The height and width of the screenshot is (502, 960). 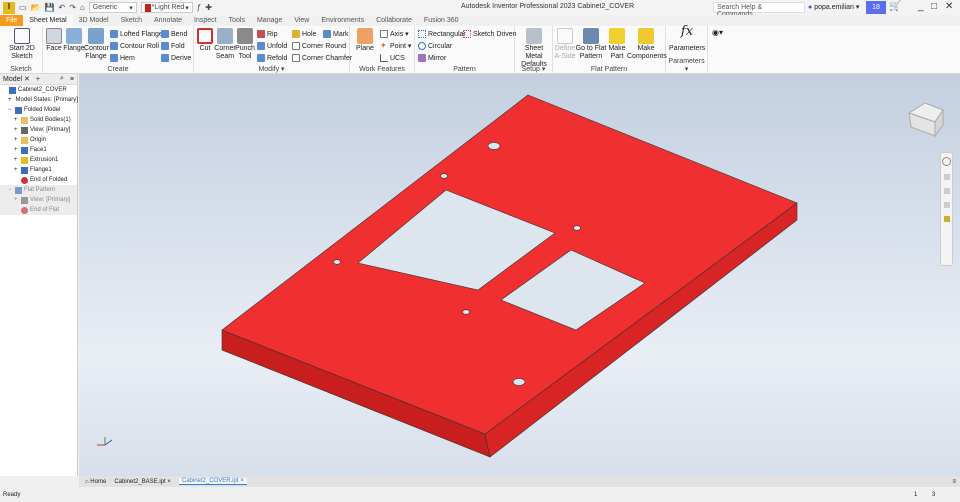 I want to click on lofted-flange-button: Lofted Flange, so click(x=136, y=34).